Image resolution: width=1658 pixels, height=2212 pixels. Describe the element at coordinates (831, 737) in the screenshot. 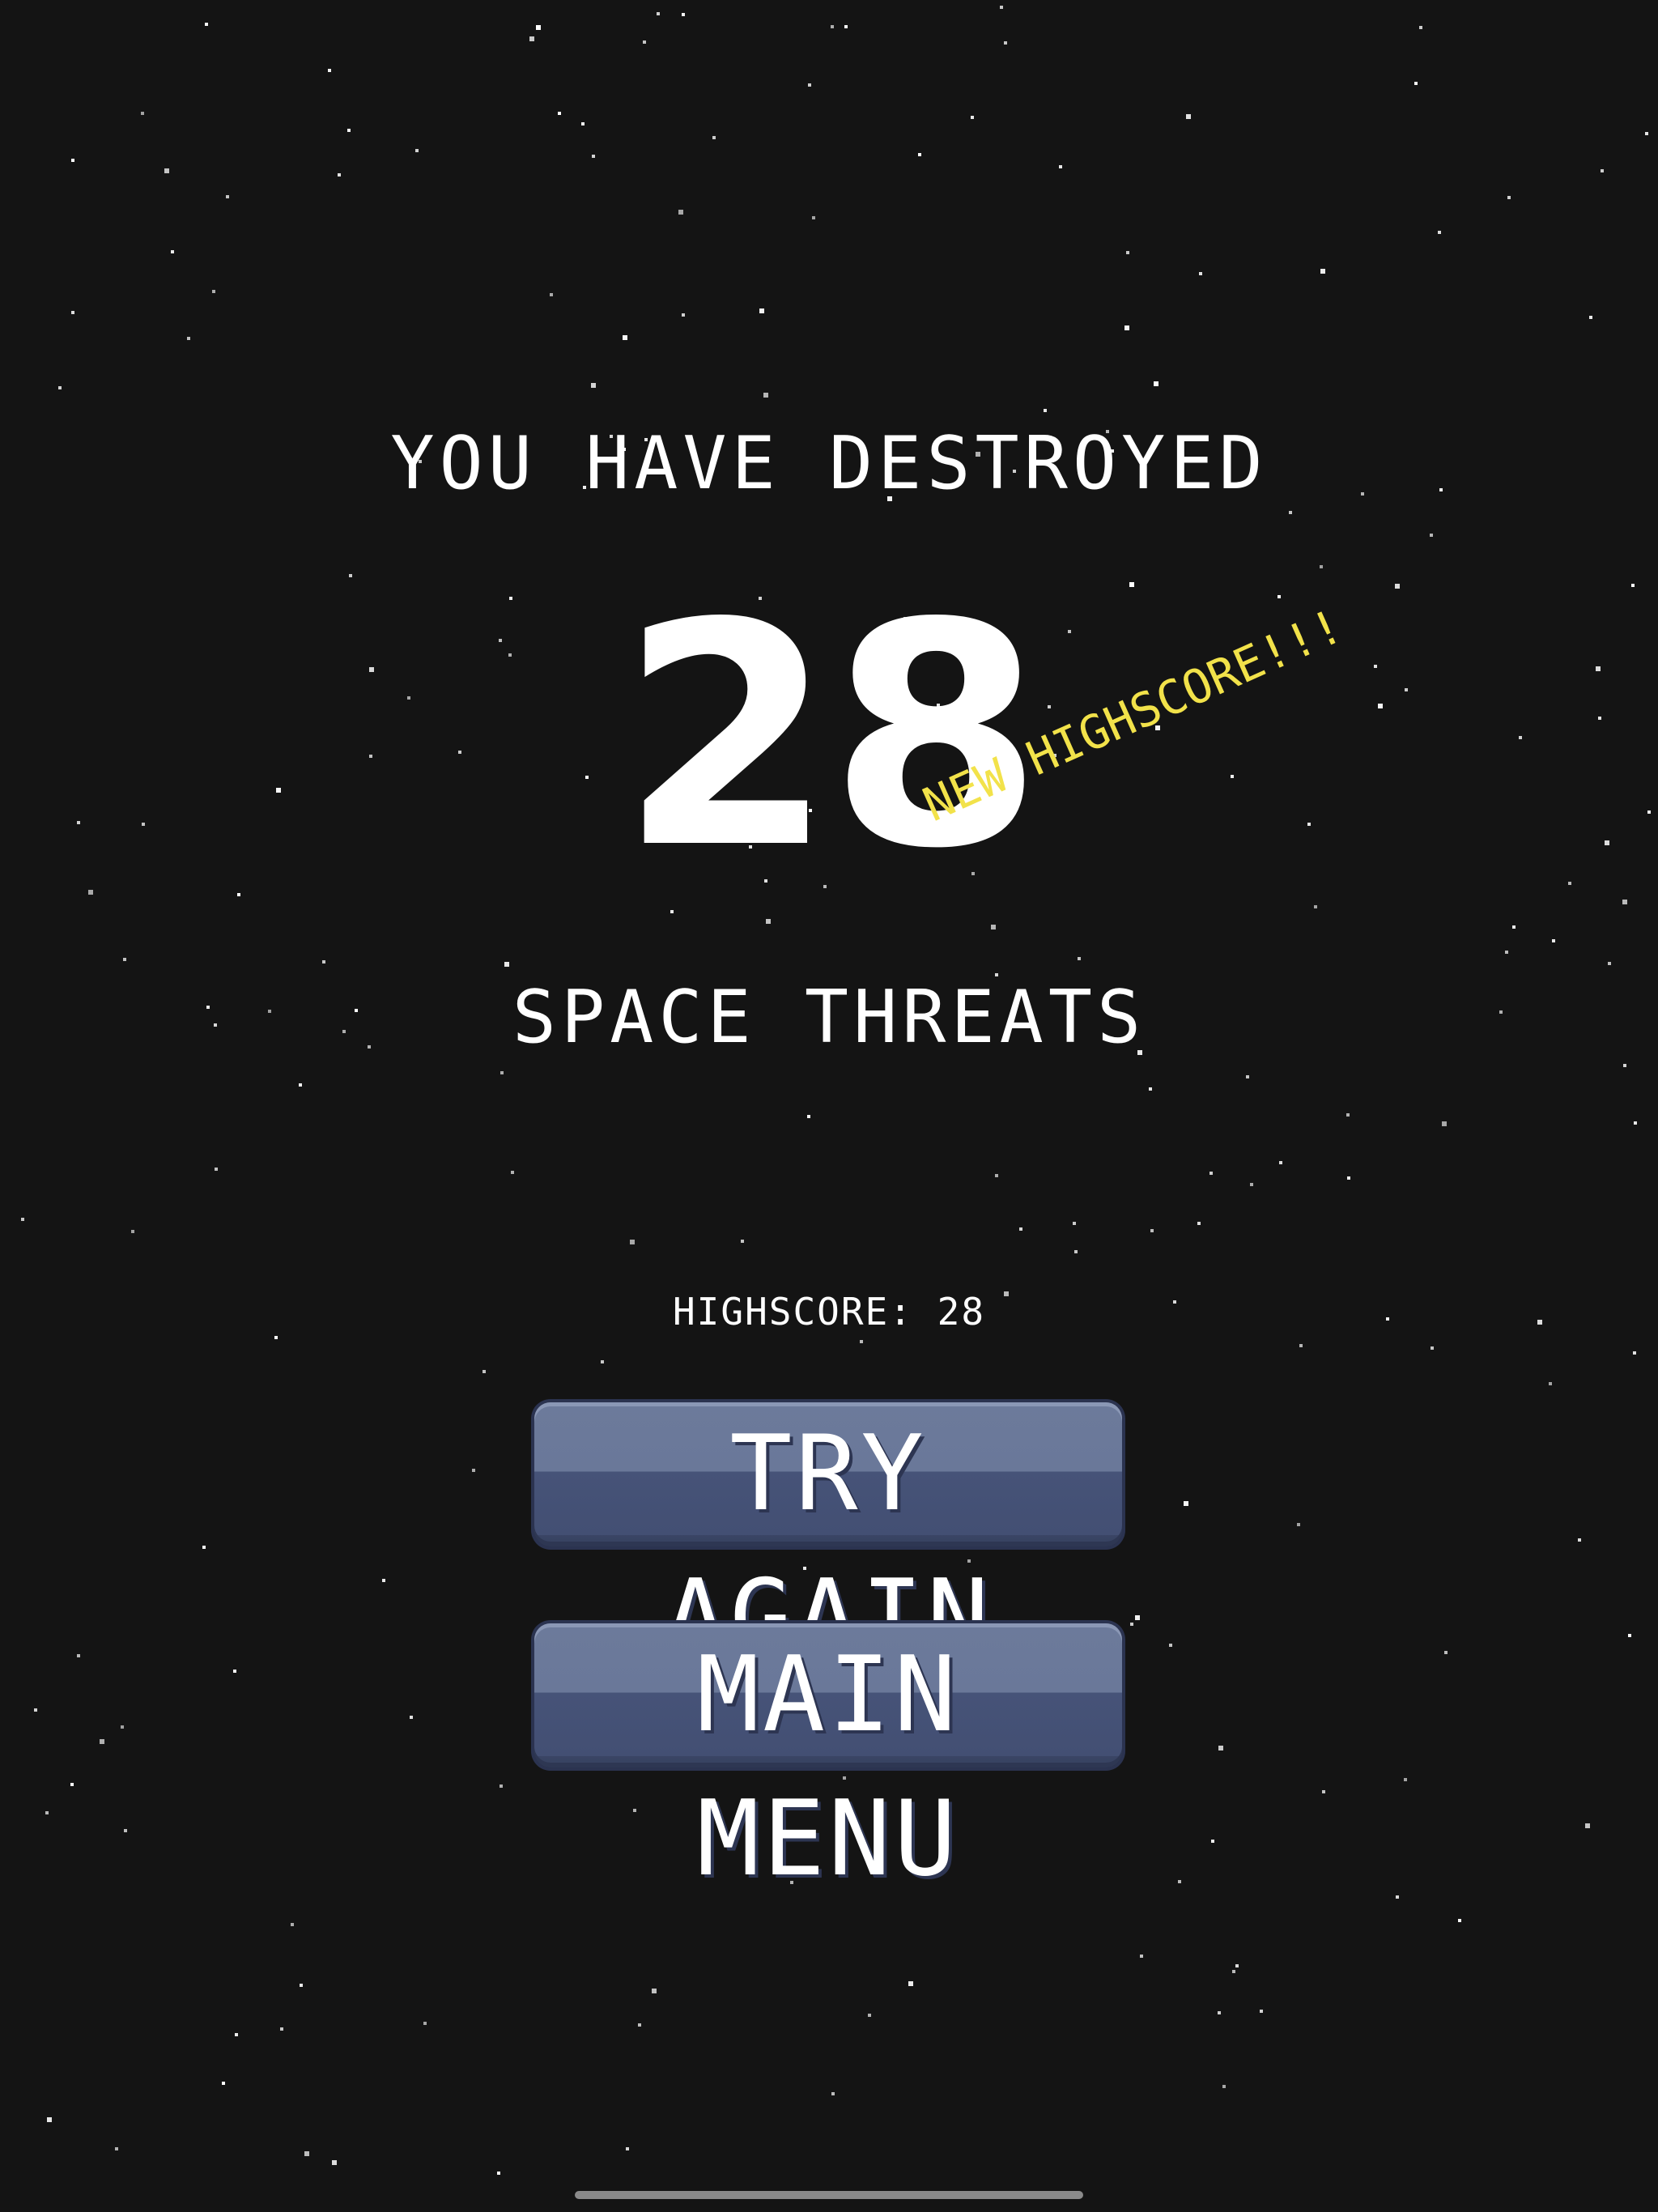

I see `score-value: 28` at that location.